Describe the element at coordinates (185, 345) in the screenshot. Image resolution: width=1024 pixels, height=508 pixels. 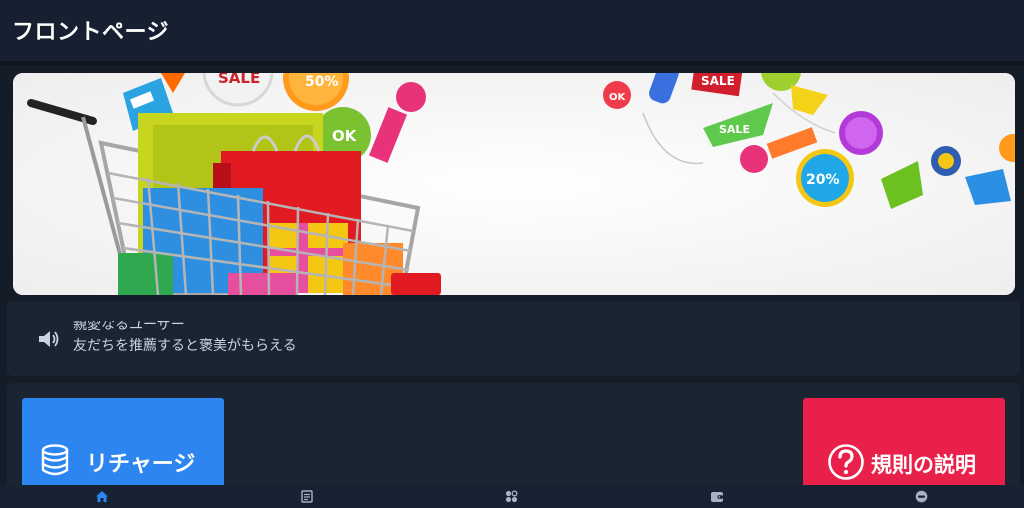
I see `notice-line-2: 友だちを推薦すると褒美がもらえる` at that location.